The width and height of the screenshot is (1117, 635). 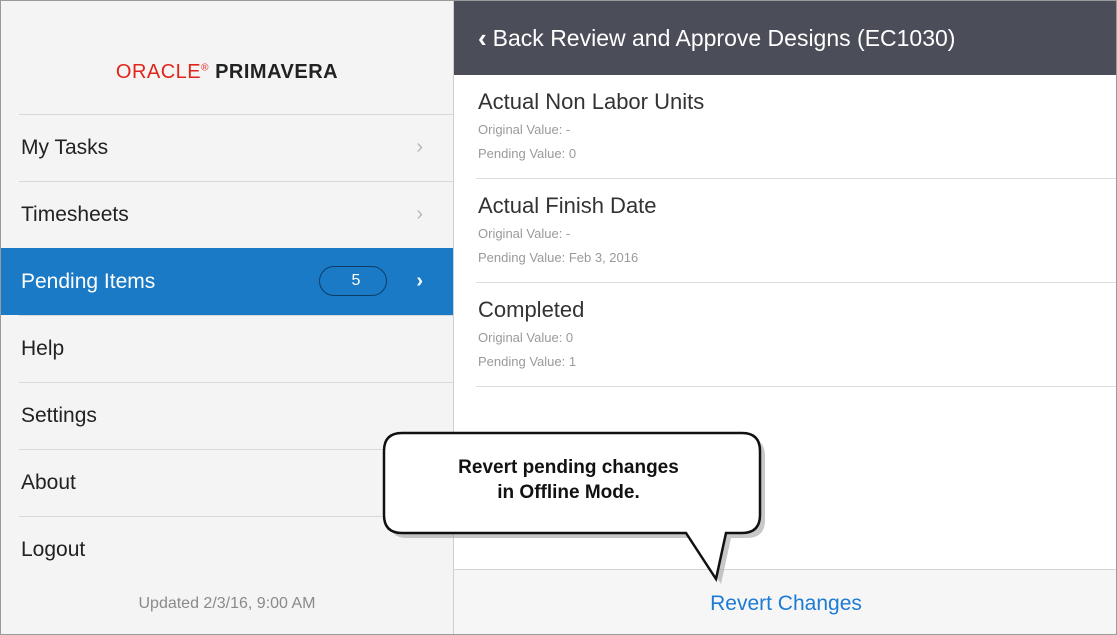 What do you see at coordinates (59, 415) in the screenshot?
I see `sidebar-item-label: Settings` at bounding box center [59, 415].